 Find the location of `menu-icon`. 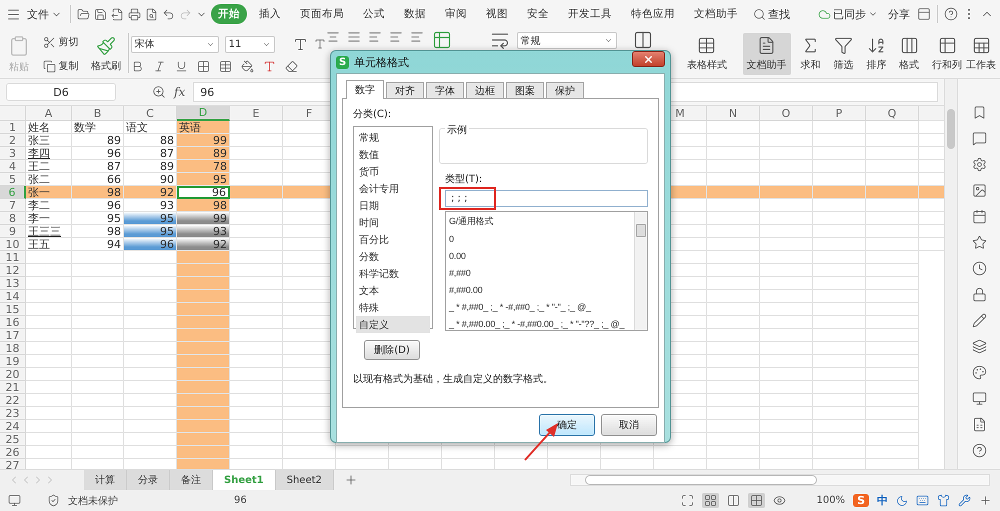

menu-icon is located at coordinates (13, 14).